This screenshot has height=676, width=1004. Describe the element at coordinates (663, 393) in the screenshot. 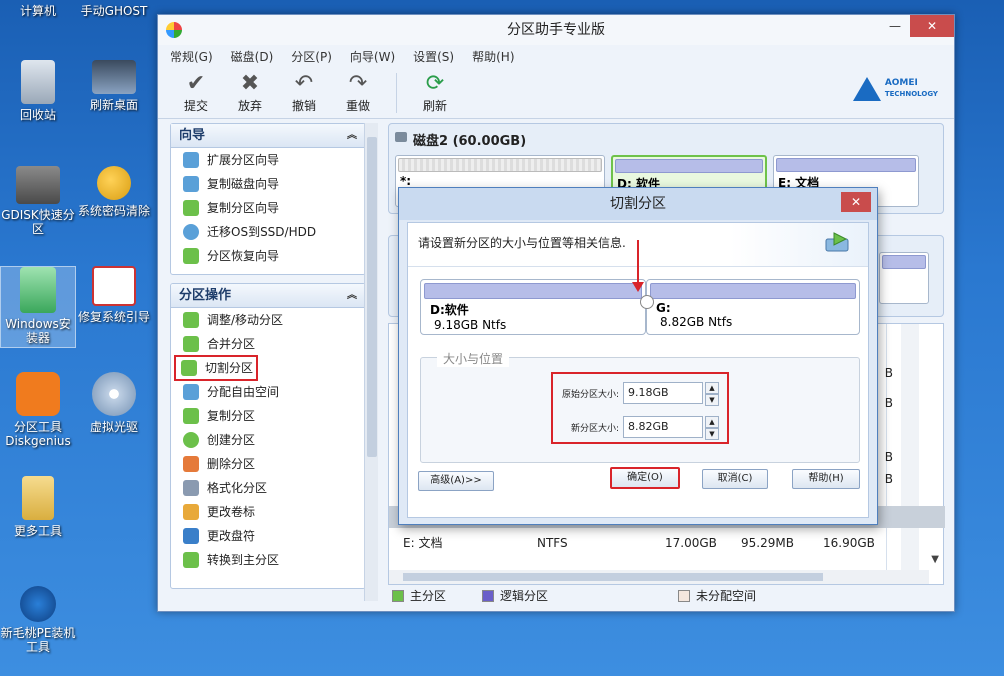

I see `original-size-input: 9.18GB` at that location.